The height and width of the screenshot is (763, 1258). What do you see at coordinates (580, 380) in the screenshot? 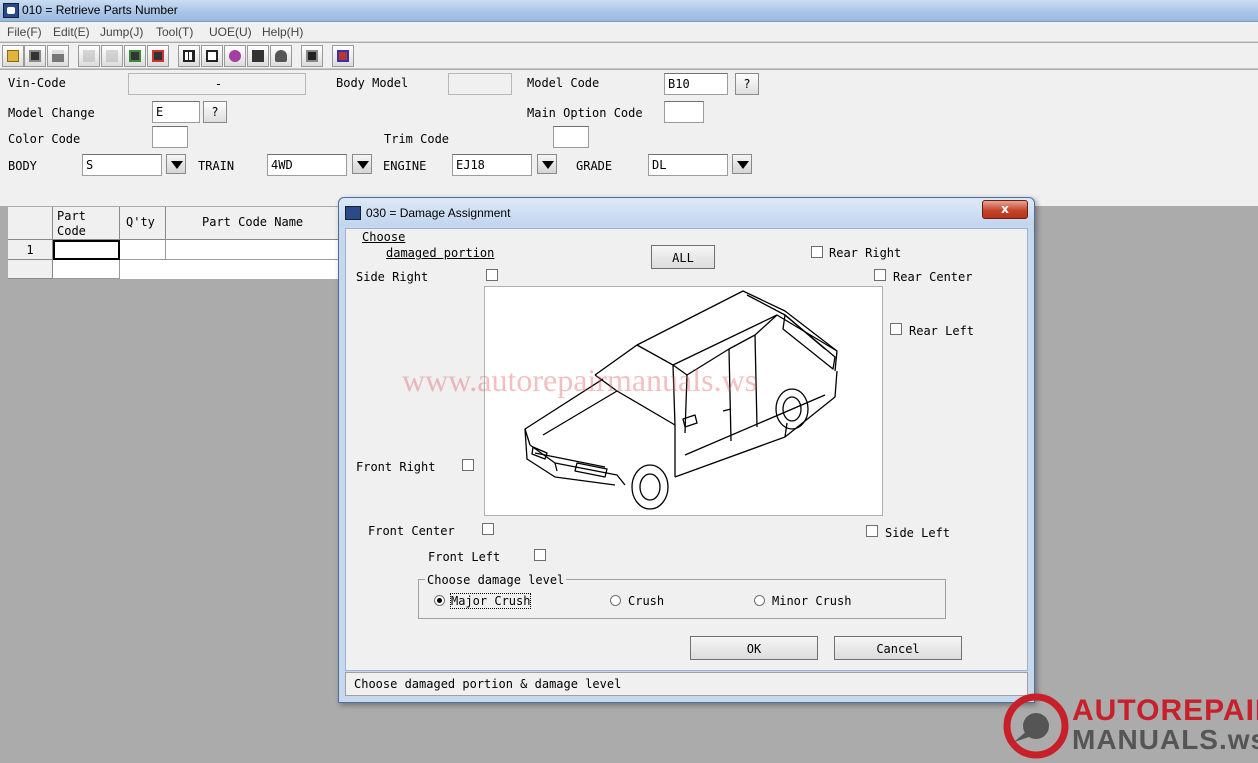
I see `watermark: www.autorepairmanuals.ws` at bounding box center [580, 380].